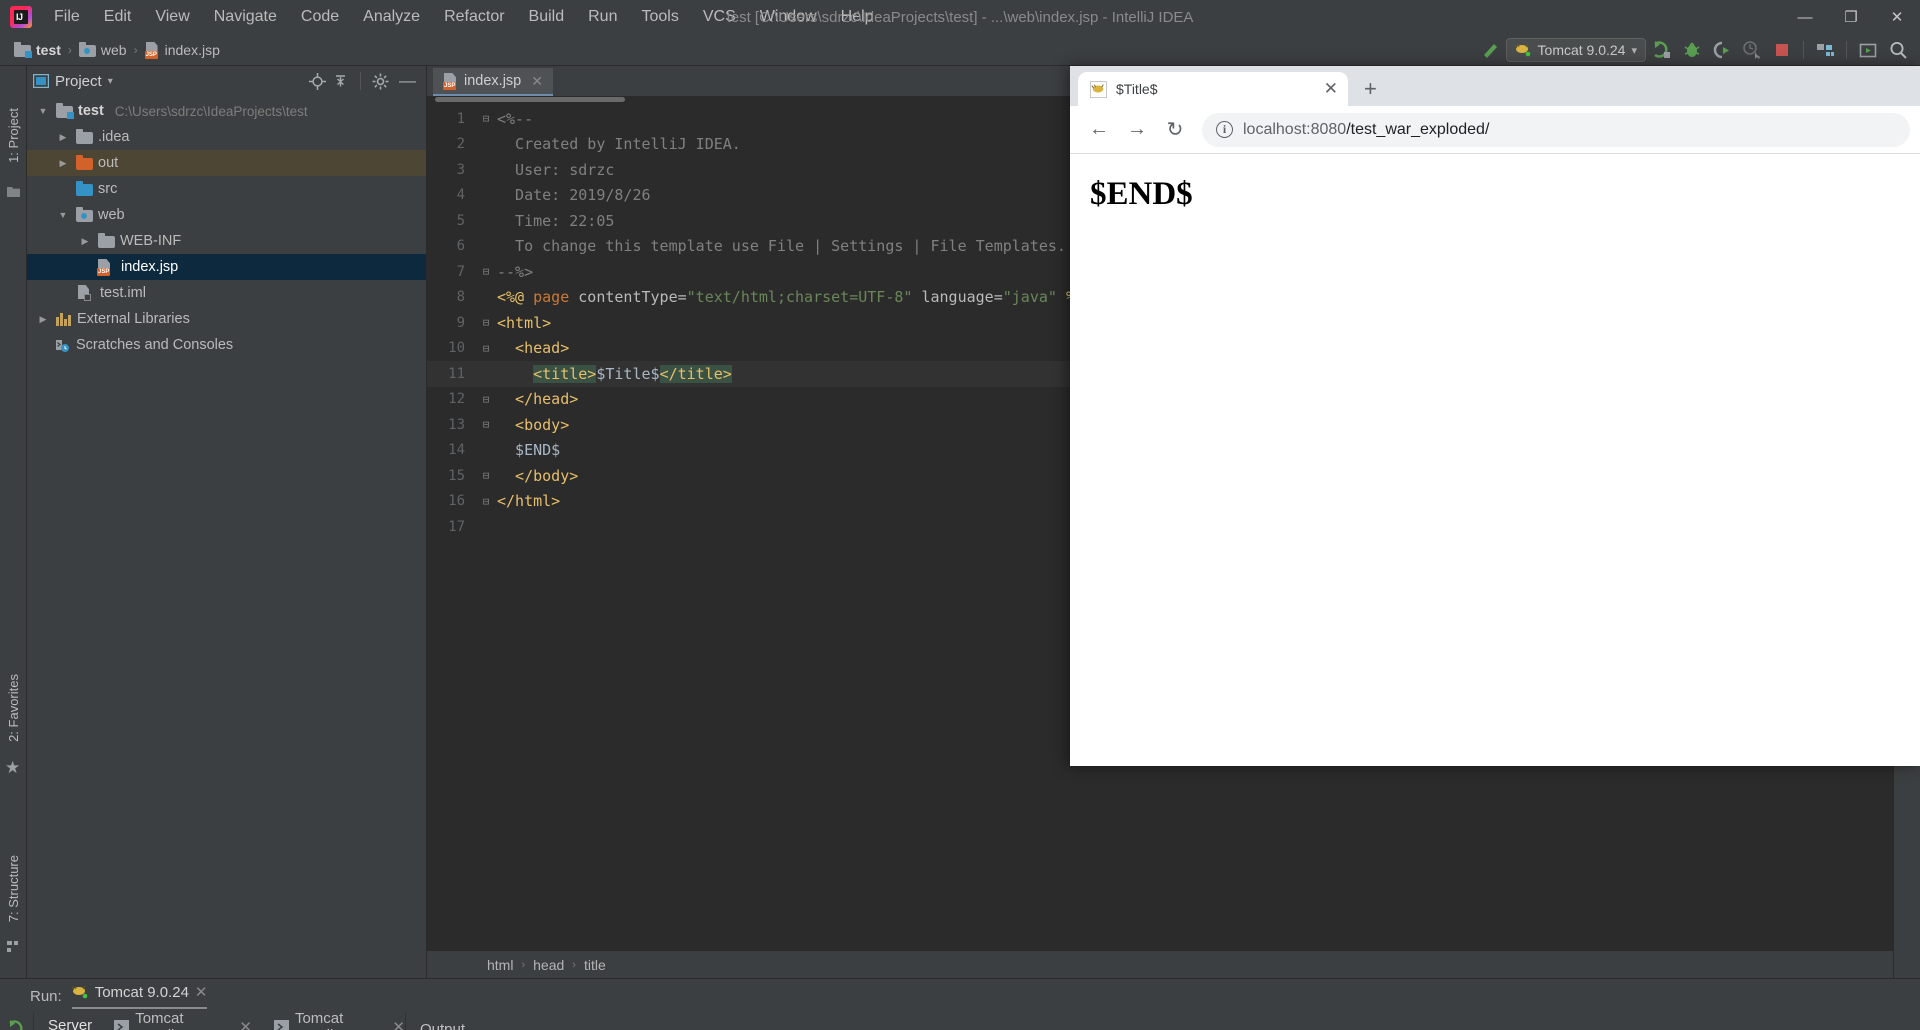  I want to click on back-button: ←, so click(1099, 130).